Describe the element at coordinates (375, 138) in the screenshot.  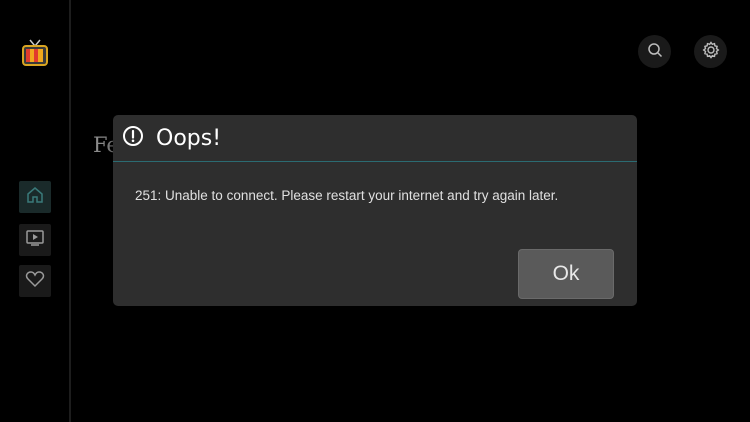
I see `dialog-header: Oops!` at that location.